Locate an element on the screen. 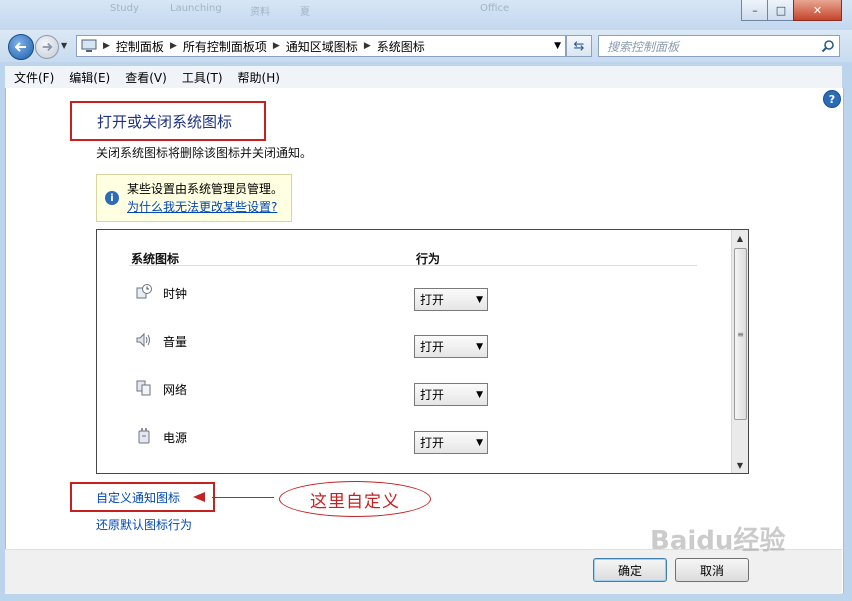  scroll-up-icon: ▲ is located at coordinates (740, 238).